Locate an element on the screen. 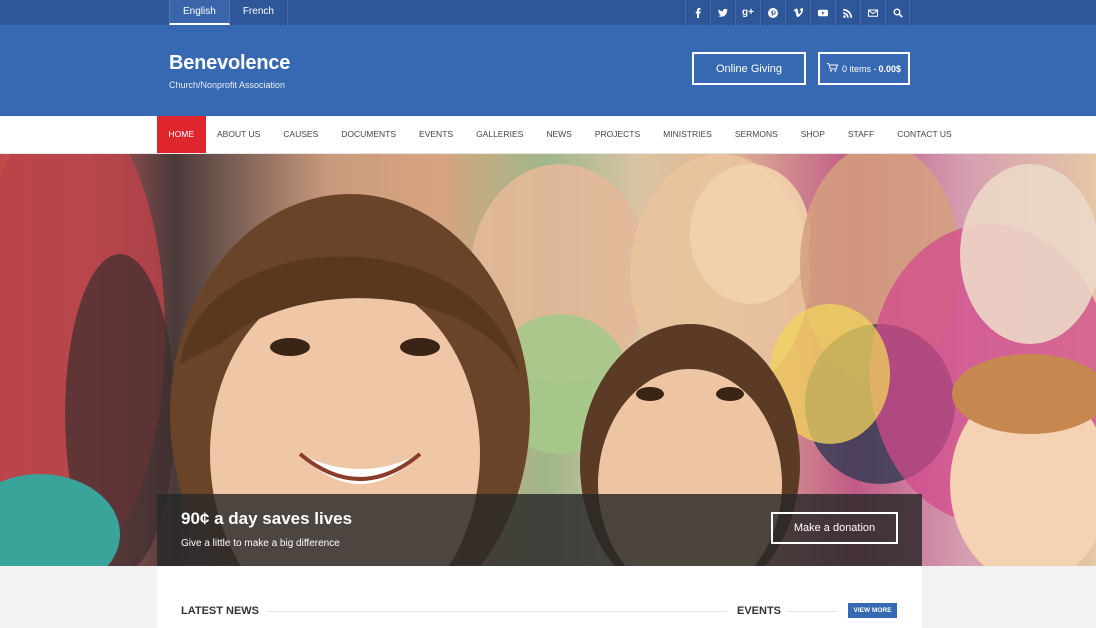  site-title: Benevolence is located at coordinates (229, 63).